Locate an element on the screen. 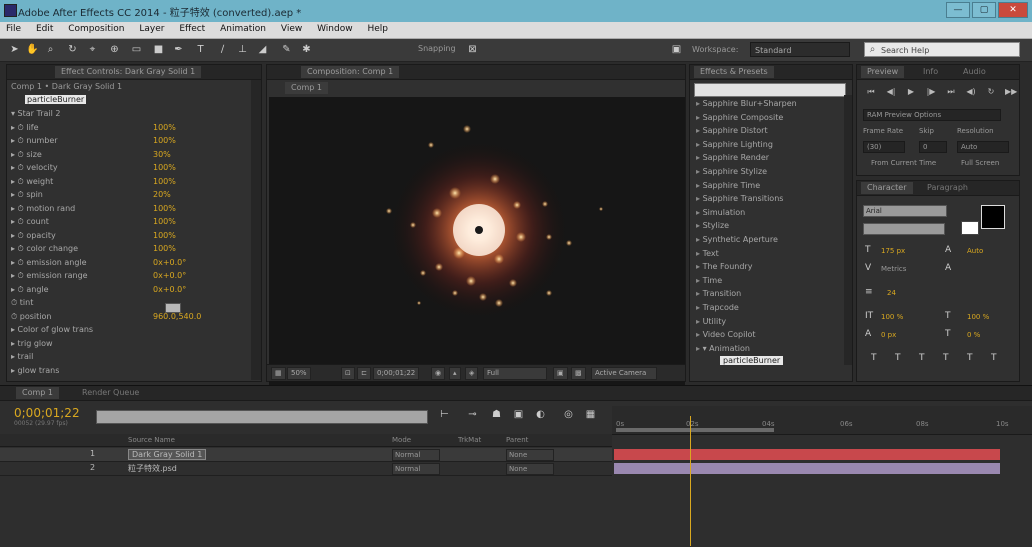 This screenshot has height=547, width=1032. minimize-button: — is located at coordinates (958, 10).